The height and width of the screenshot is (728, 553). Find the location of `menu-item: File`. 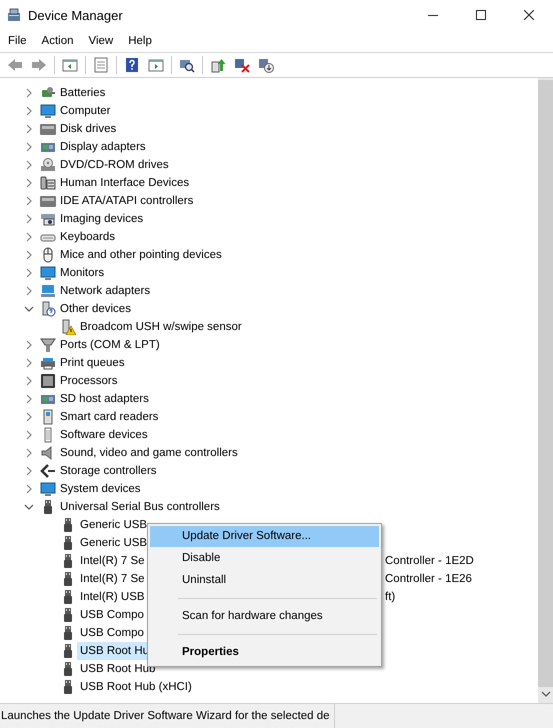

menu-item: File is located at coordinates (17, 41).